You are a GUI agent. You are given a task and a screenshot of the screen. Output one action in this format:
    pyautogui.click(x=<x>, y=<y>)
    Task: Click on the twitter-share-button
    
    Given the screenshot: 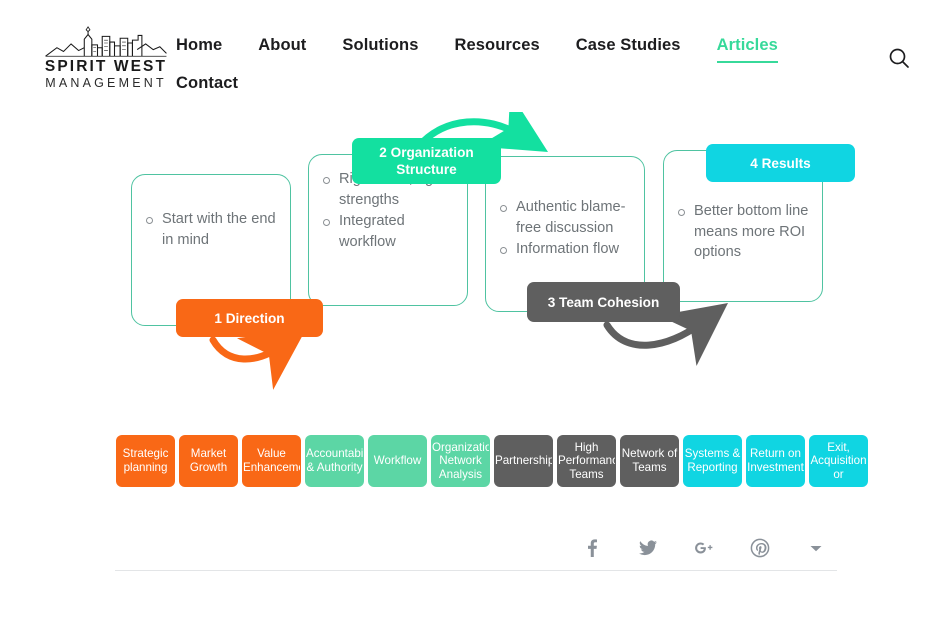 What is the action you would take?
    pyautogui.click(x=648, y=548)
    